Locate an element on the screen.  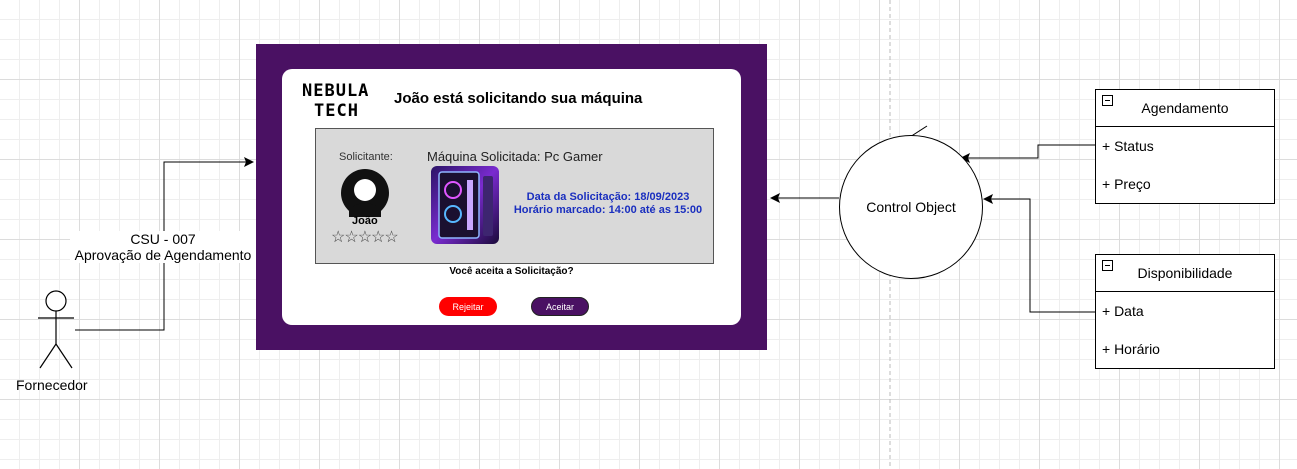
actor-label: Fornecedor is located at coordinates (52, 385).